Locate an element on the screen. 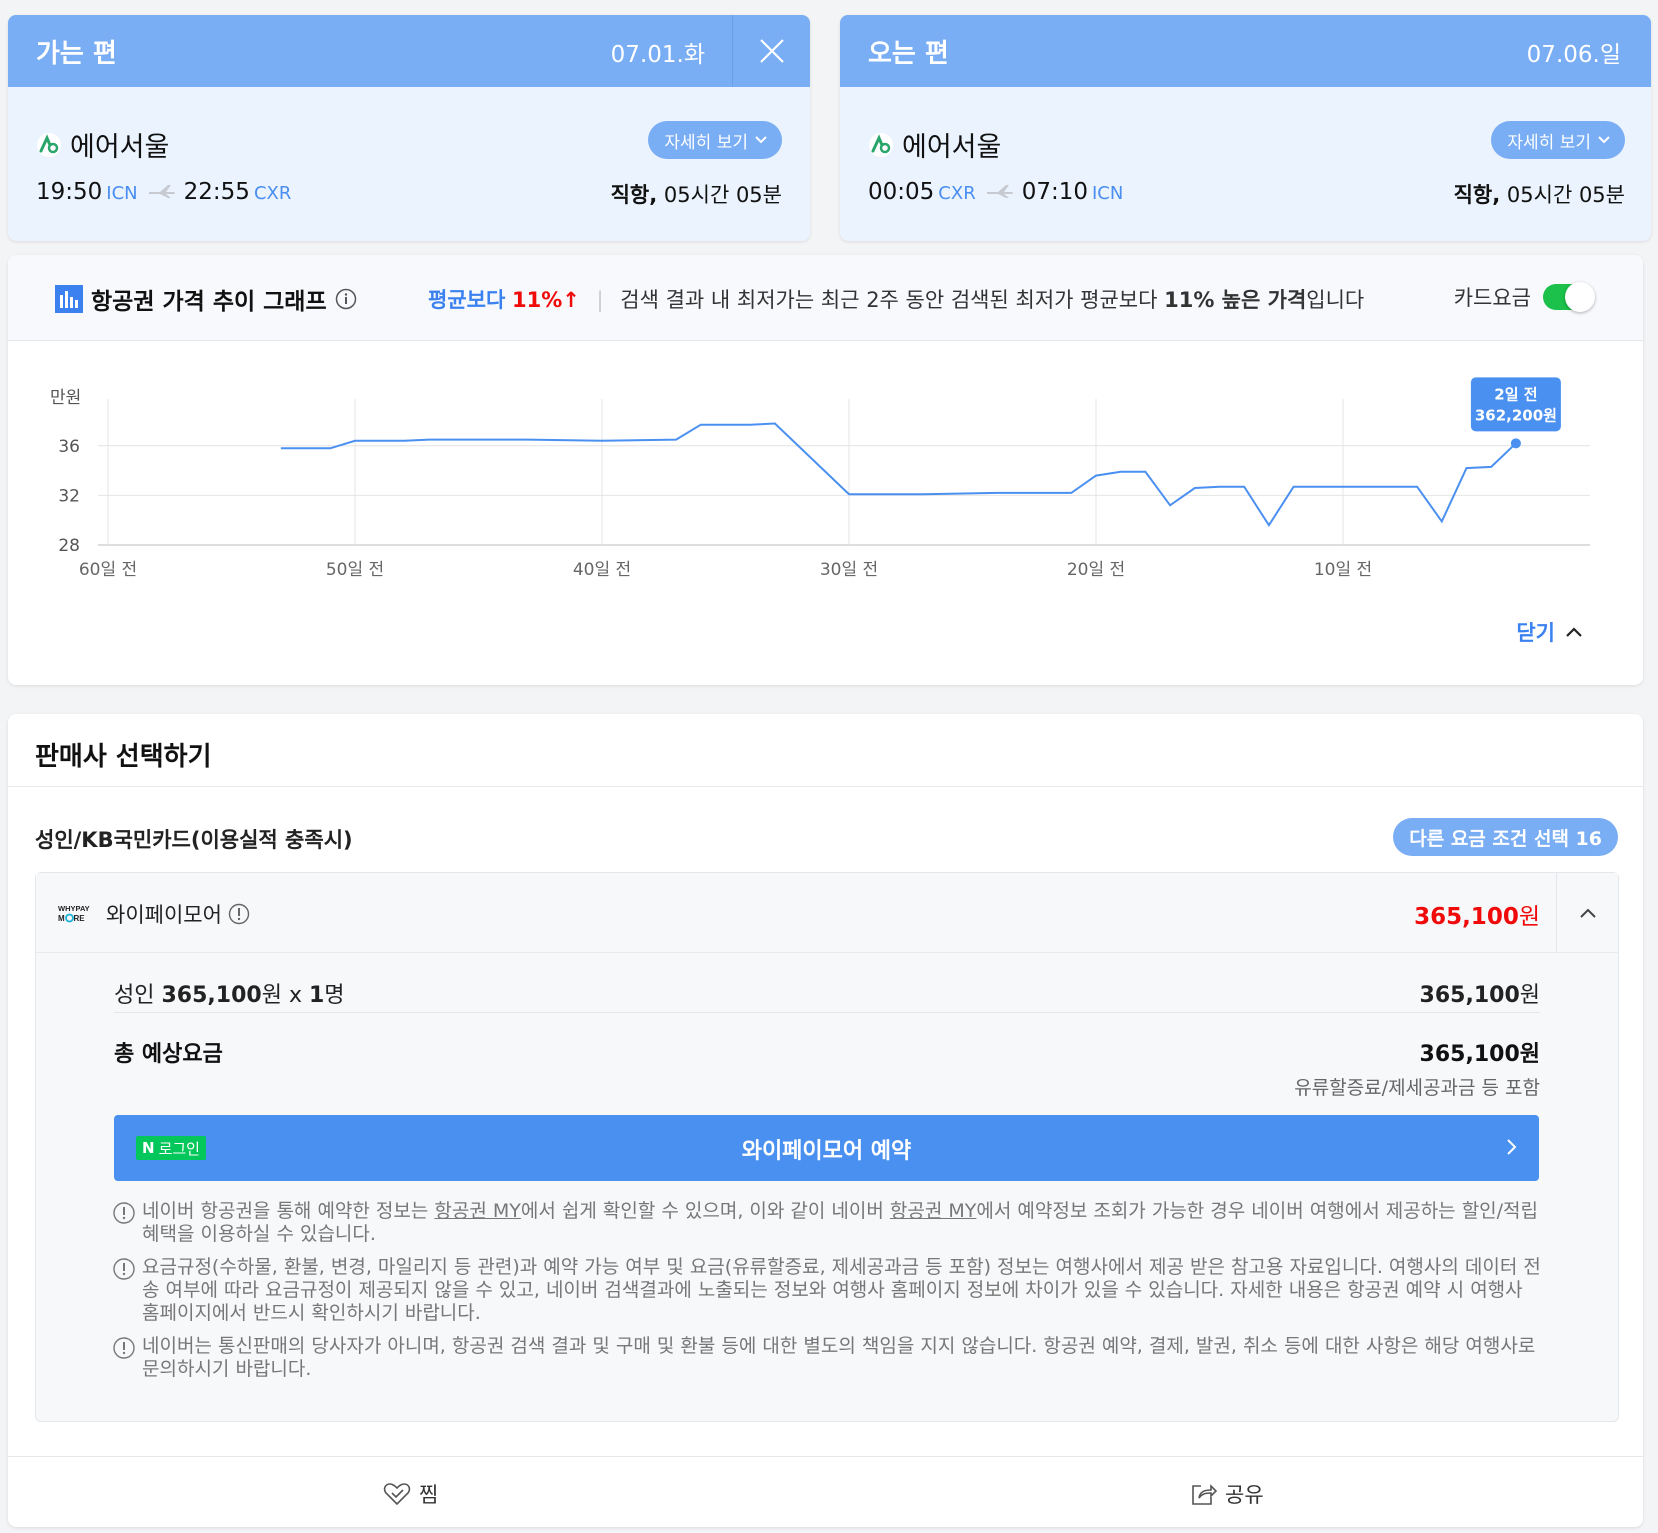 Image resolution: width=1658 pixels, height=1533 pixels. arrive-time: 22:55 is located at coordinates (216, 192).